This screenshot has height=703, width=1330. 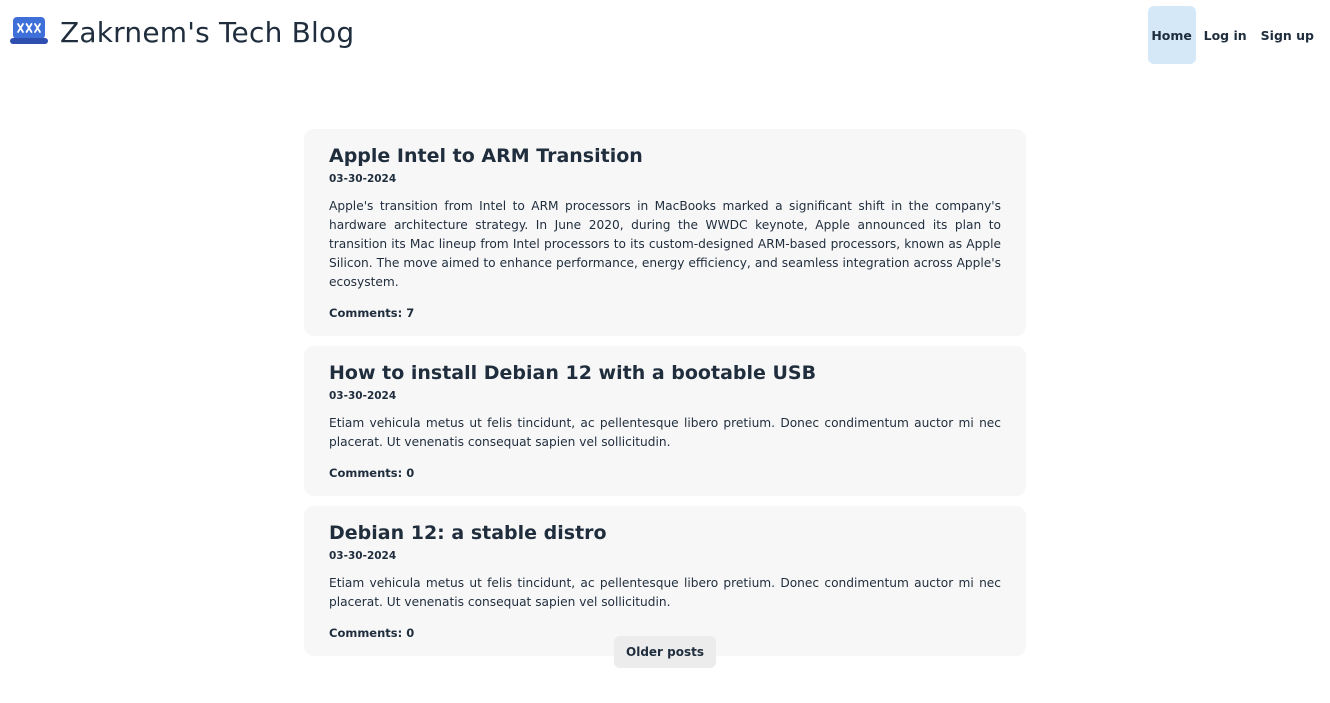 I want to click on main-nav: Home Log in Sign up, so click(x=1233, y=35).